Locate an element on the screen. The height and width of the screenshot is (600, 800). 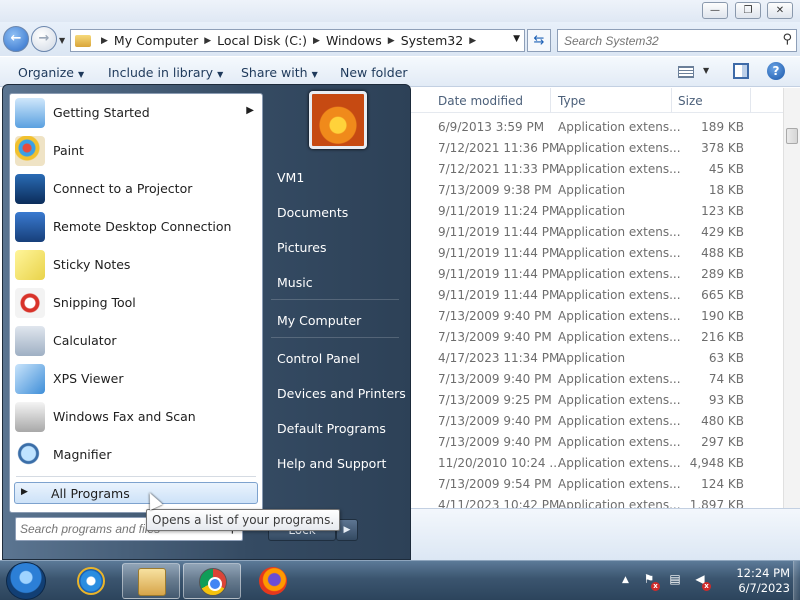
vertical-scrollbar is located at coordinates (791, 298).